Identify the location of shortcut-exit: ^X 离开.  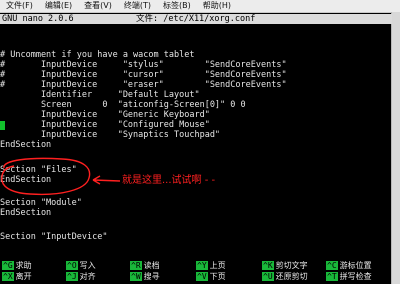
(17, 277).